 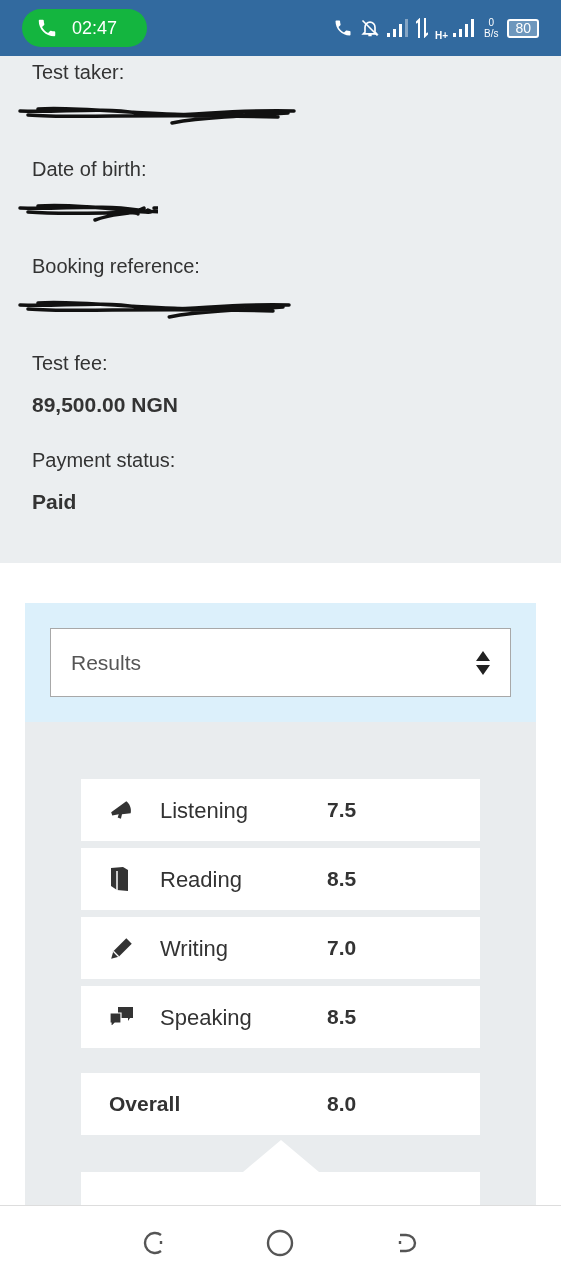 I want to click on overall-label: Overall, so click(x=145, y=1104).